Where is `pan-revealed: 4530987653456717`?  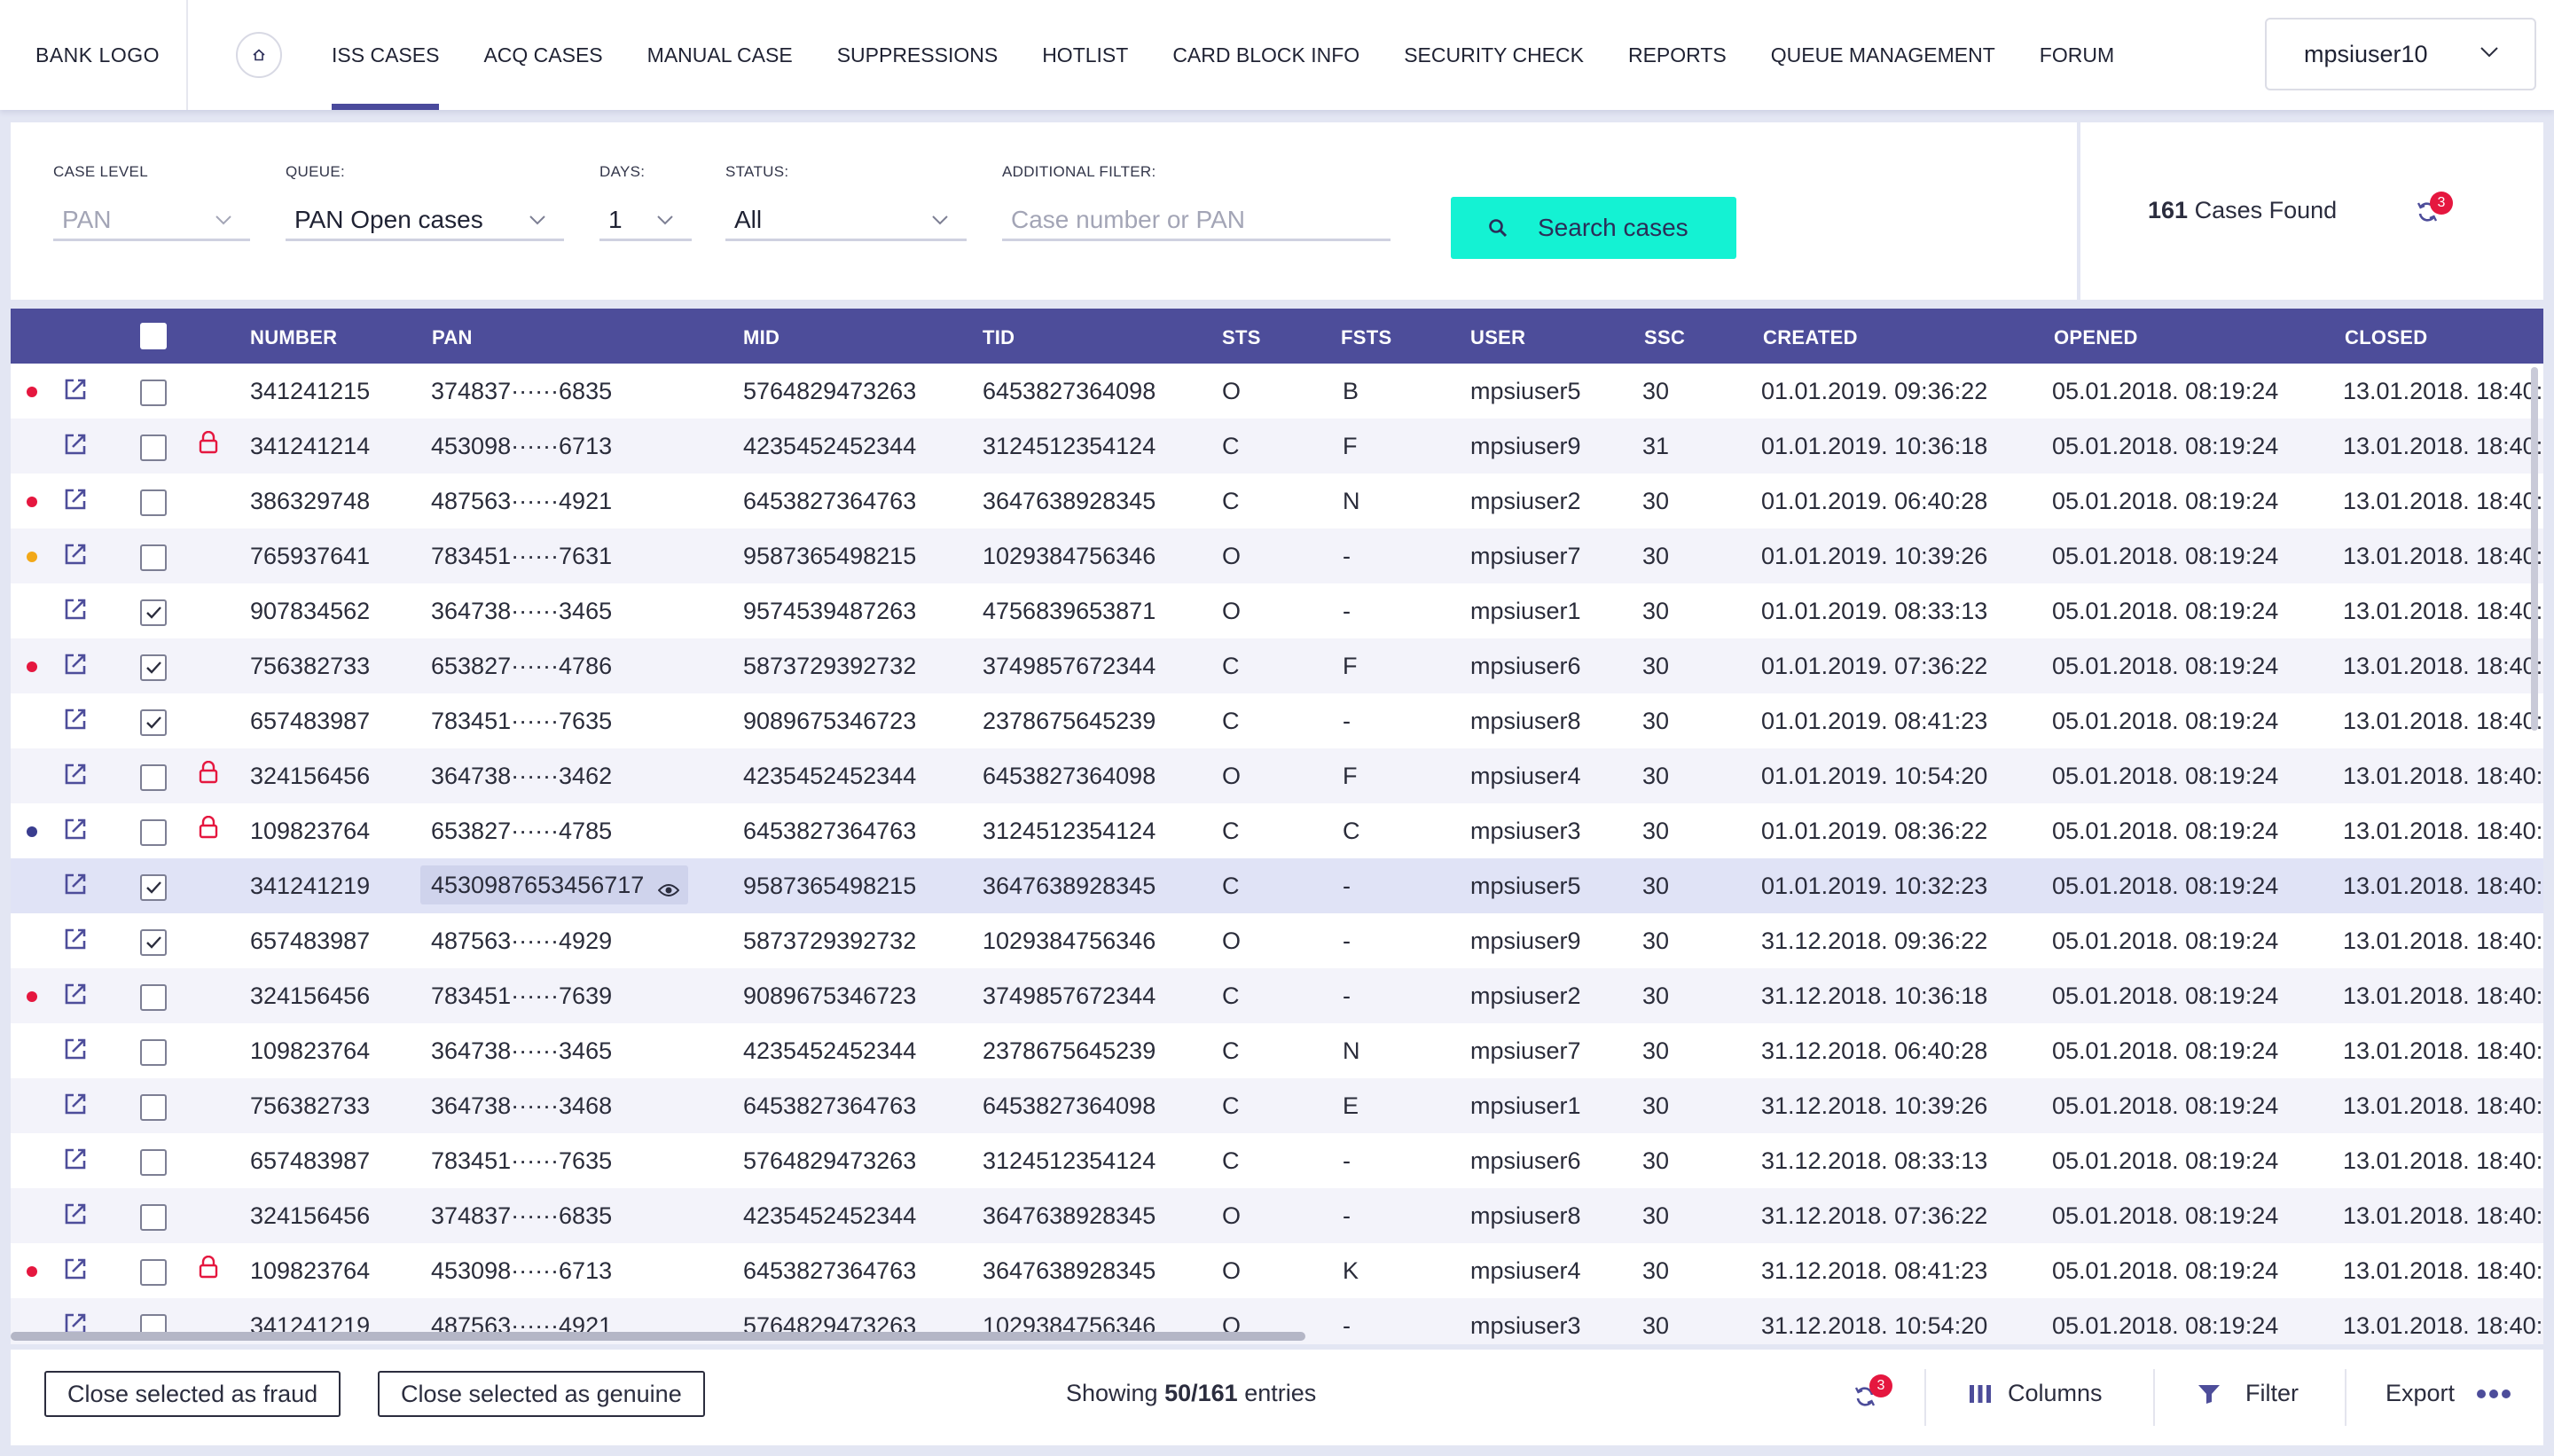
pan-revealed: 4530987653456717 is located at coordinates (554, 884).